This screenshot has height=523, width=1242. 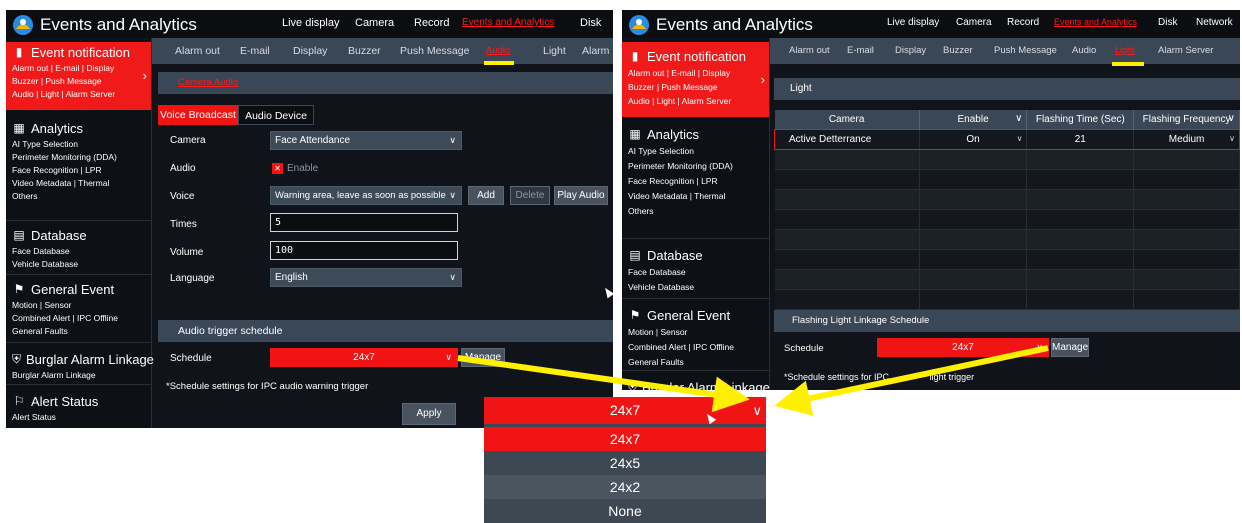 I want to click on dropdown-option-24x5: 24x5, so click(x=625, y=463).